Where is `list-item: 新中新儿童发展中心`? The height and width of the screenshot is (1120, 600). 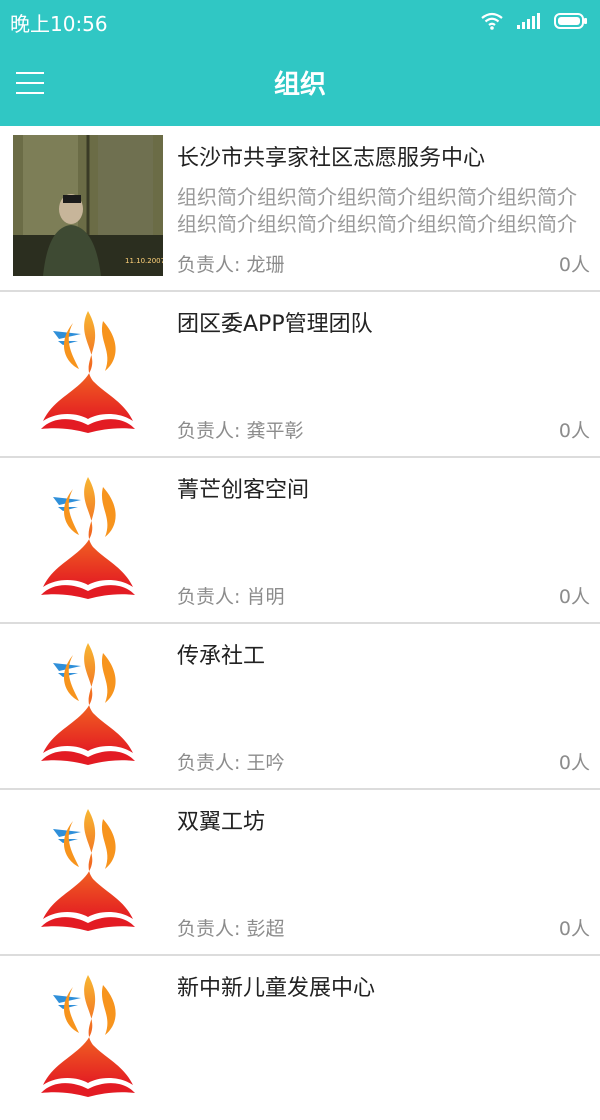 list-item: 新中新儿童发展中心 is located at coordinates (300, 1038).